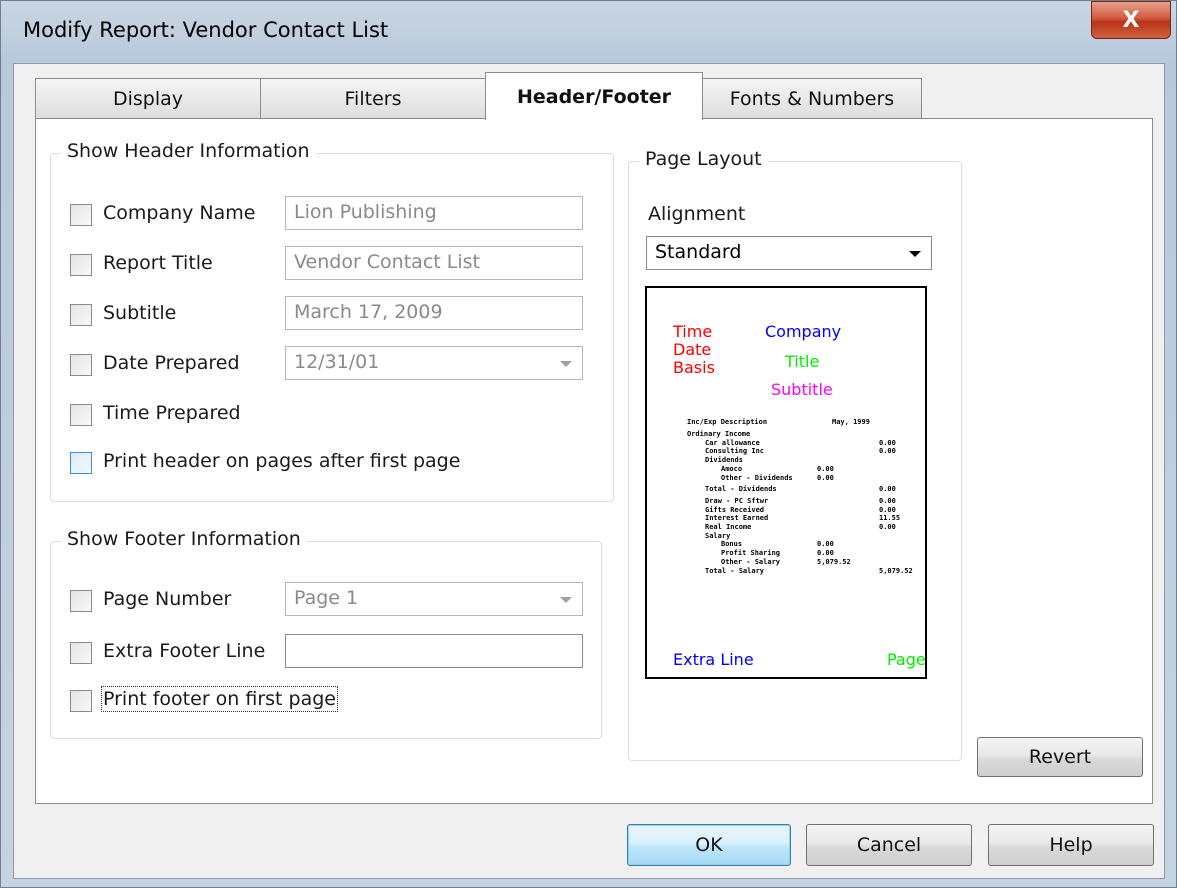 Image resolution: width=1177 pixels, height=888 pixels. Describe the element at coordinates (172, 413) in the screenshot. I see `time-prepared-label: Time Prepared` at that location.